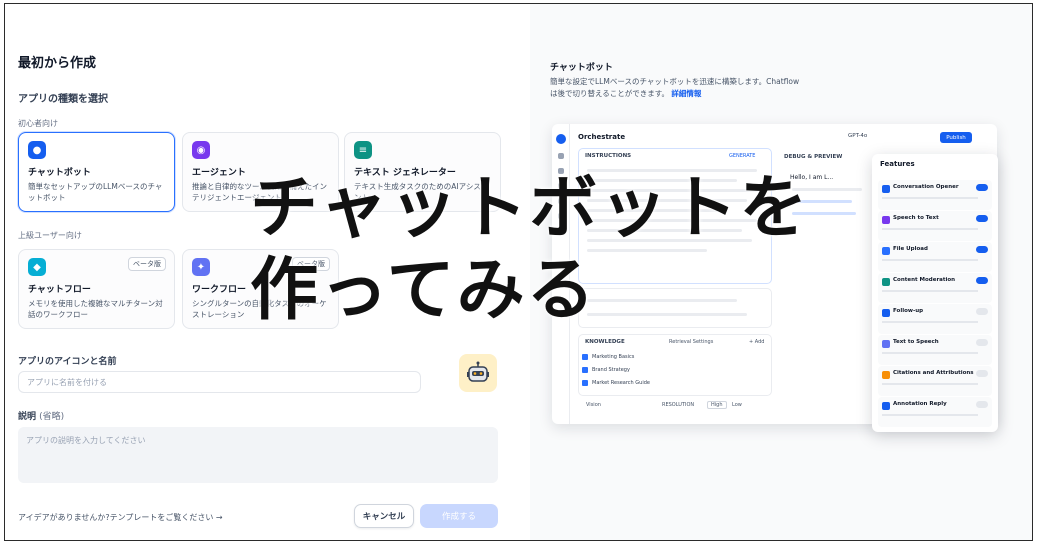 The image size is (1037, 544). I want to click on high-option: High, so click(717, 405).